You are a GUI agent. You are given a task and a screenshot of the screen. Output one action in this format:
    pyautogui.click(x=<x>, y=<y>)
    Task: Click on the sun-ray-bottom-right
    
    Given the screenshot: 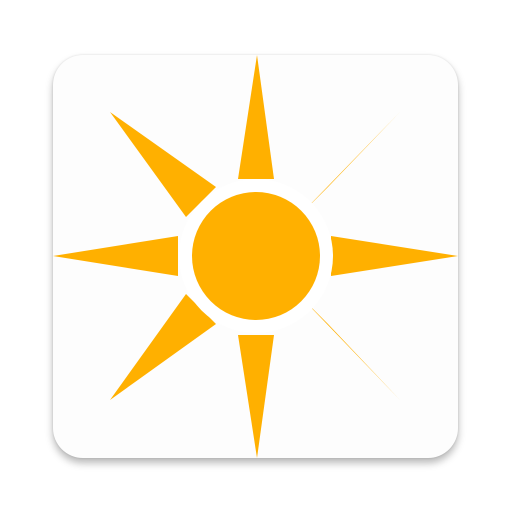 What is the action you would take?
    pyautogui.click(x=349, y=347)
    